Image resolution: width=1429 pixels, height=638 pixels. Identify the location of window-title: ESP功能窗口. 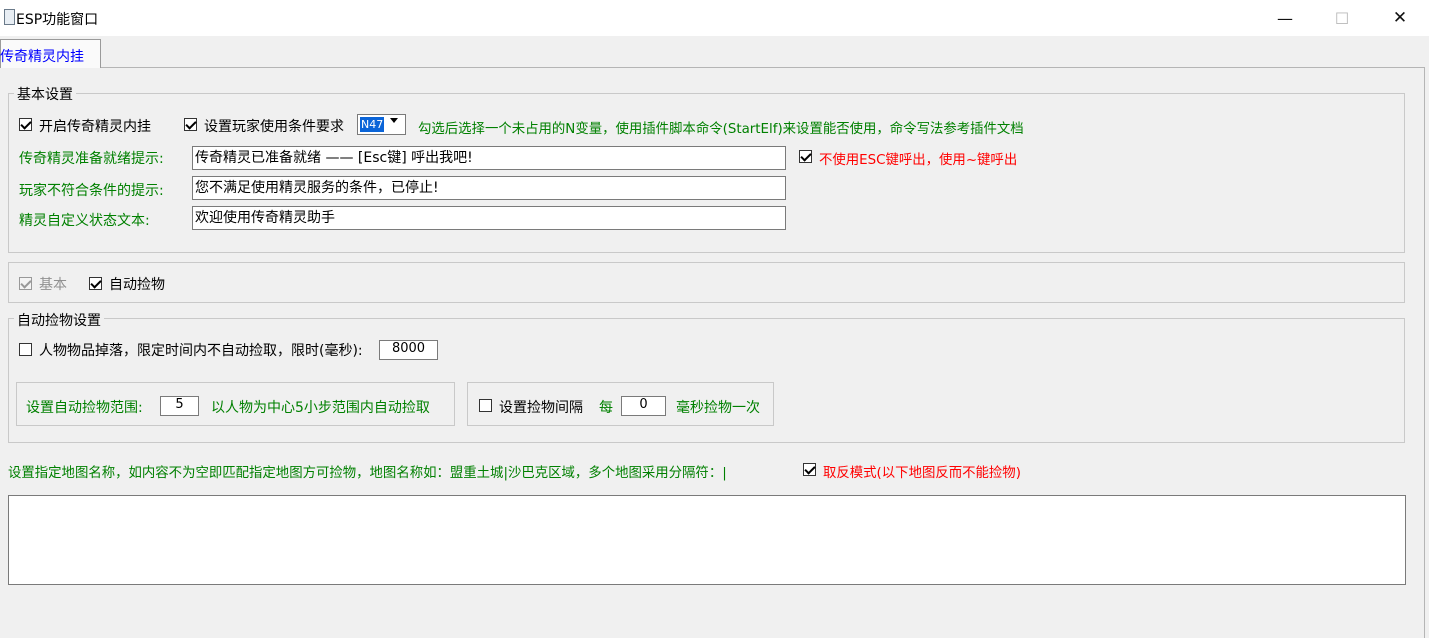
(57, 20).